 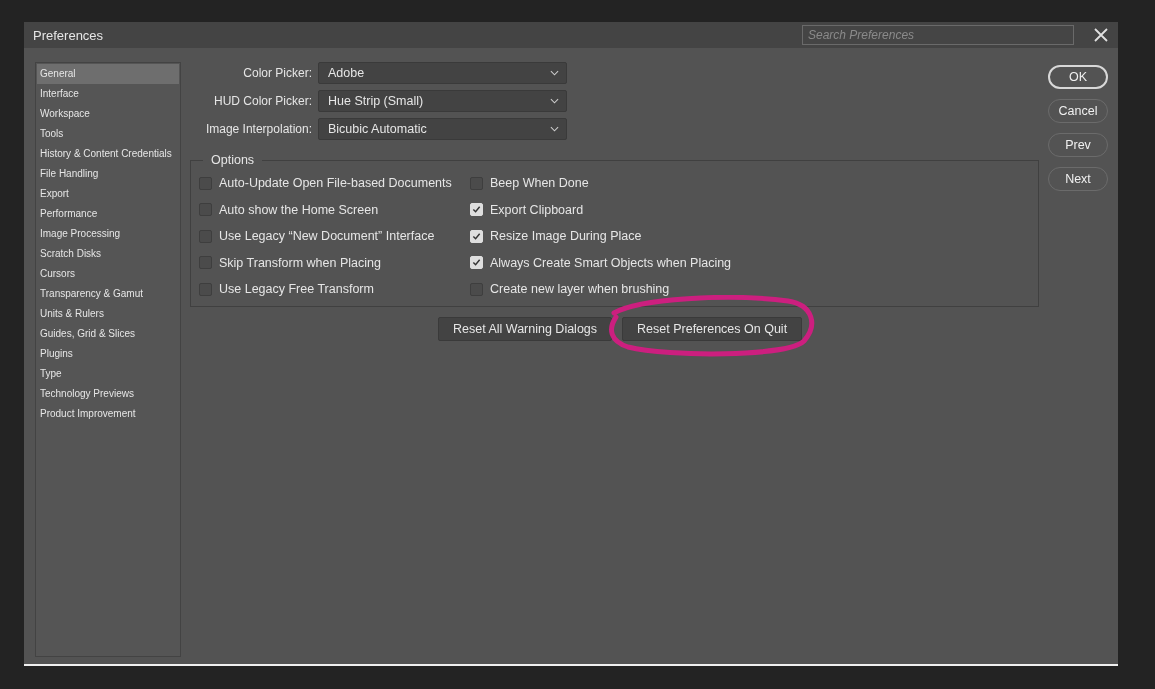 What do you see at coordinates (108, 354) in the screenshot?
I see `sidebar-item: Plugins` at bounding box center [108, 354].